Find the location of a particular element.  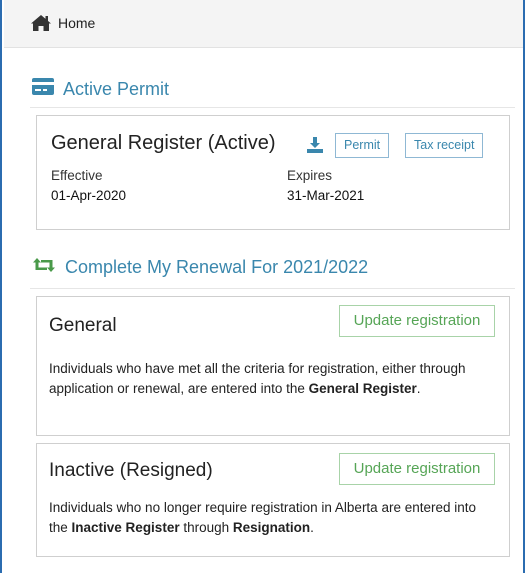

active-permit-heading: Active Permit is located at coordinates (100, 89).